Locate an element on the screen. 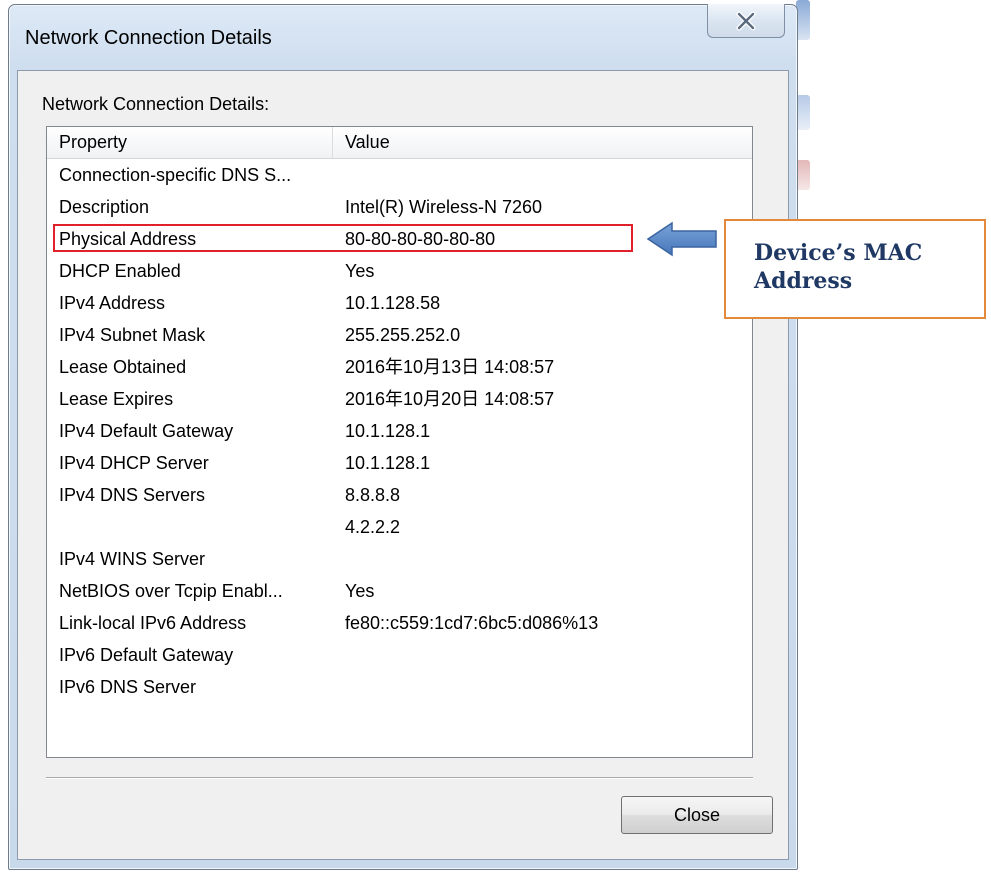  row-property: IPv4 Address is located at coordinates (112, 303).